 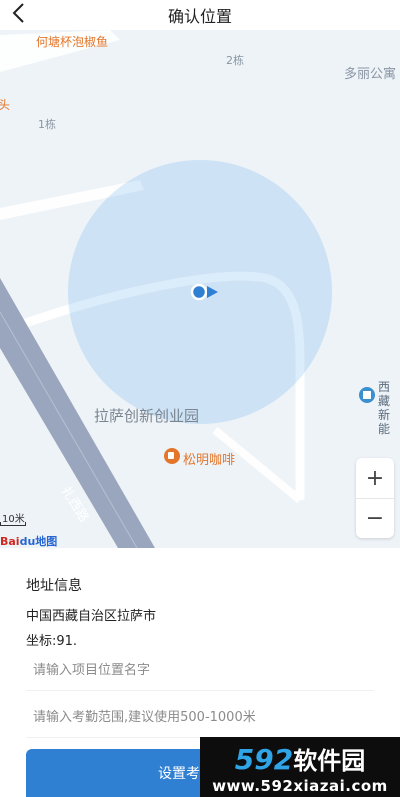 What do you see at coordinates (47, 124) in the screenshot?
I see `building-label-1: 1栋` at bounding box center [47, 124].